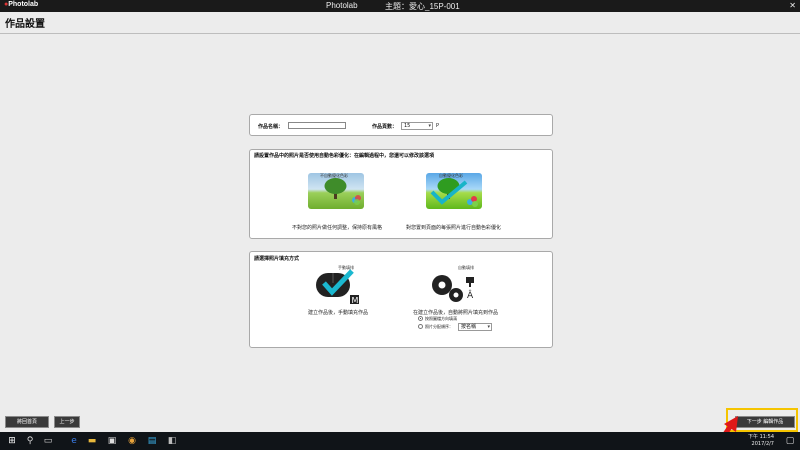 This screenshot has height=450, width=800. Describe the element at coordinates (342, 5) in the screenshot. I see `window-title: Photolab` at that location.